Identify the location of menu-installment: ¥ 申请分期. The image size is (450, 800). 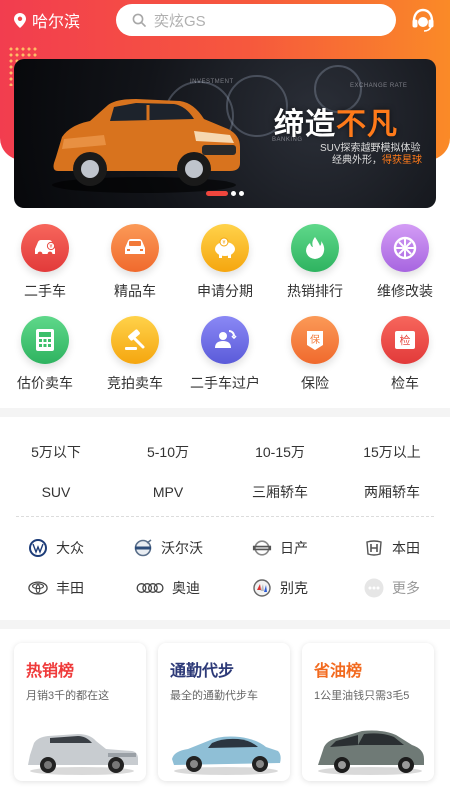
(225, 270).